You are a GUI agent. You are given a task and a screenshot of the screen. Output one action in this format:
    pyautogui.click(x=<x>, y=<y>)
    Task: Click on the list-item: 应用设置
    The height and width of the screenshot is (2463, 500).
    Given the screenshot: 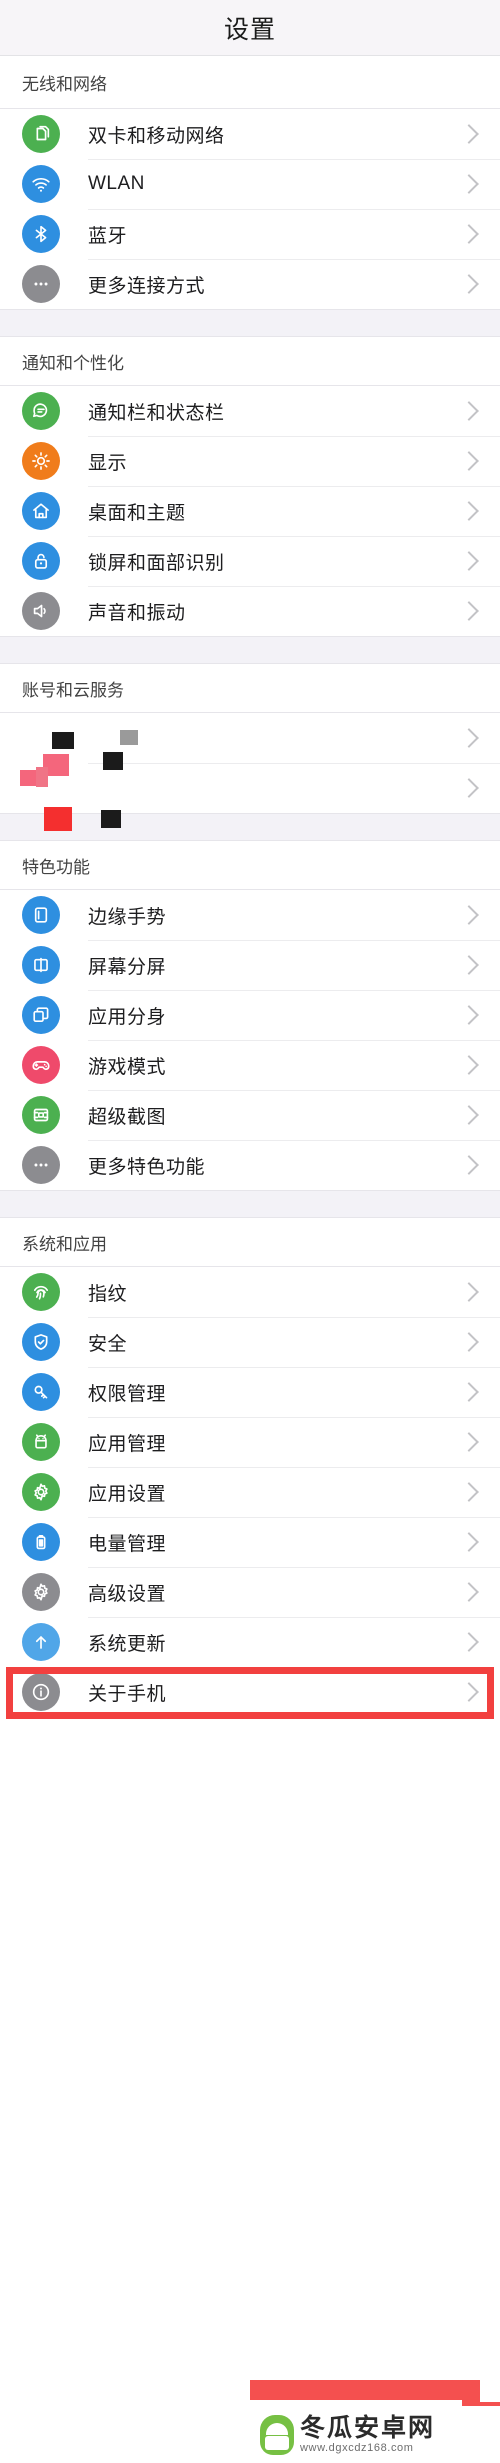 What is the action you would take?
    pyautogui.click(x=250, y=1492)
    